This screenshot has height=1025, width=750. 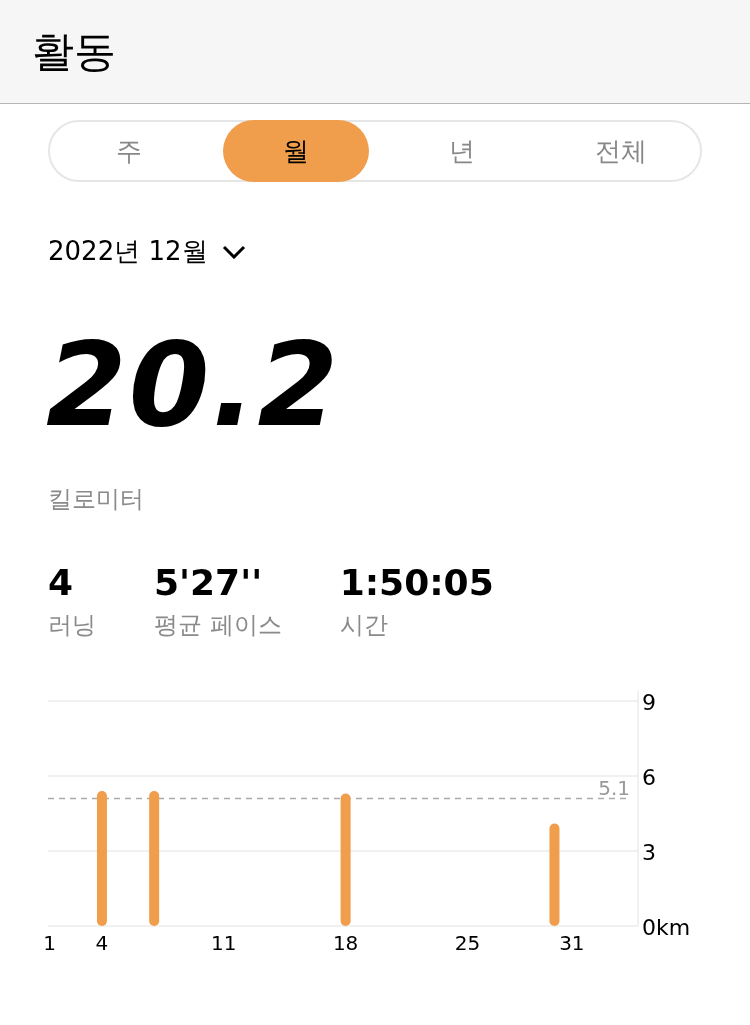 I want to click on axis-label: 3, so click(x=649, y=852).